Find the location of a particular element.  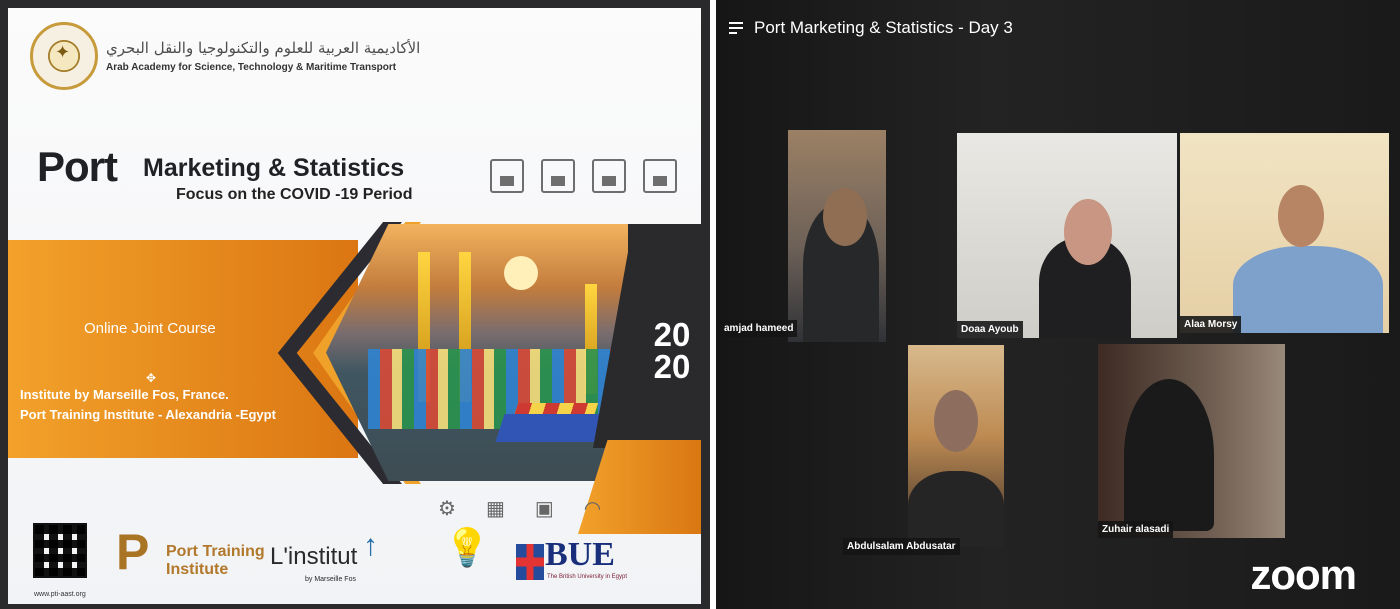

crane-icon is located at coordinates (558, 176).